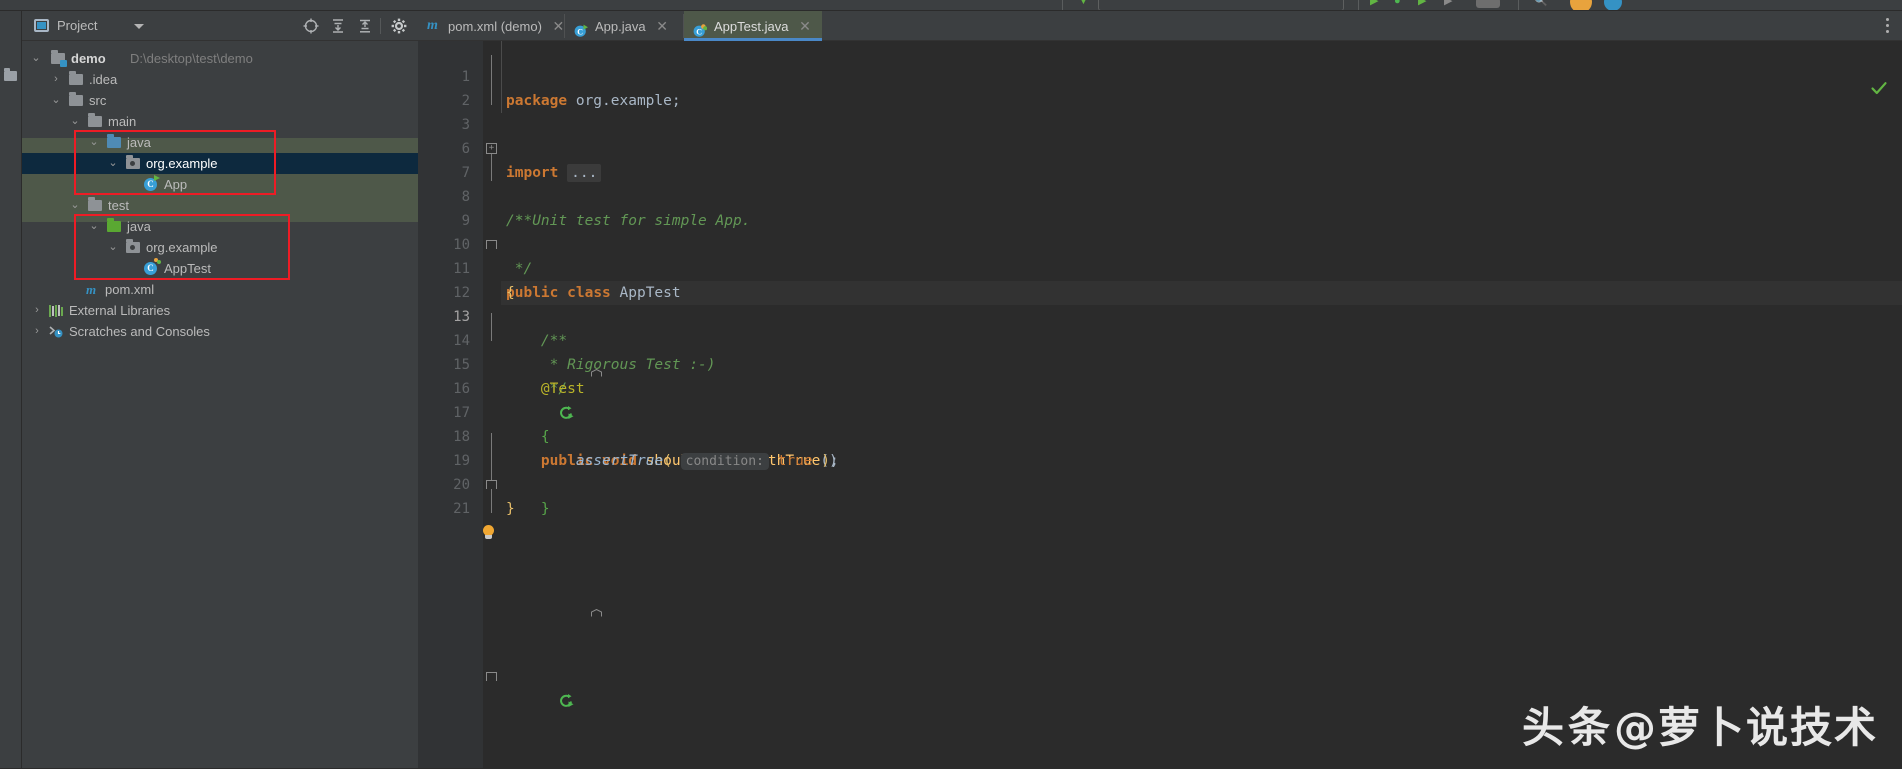 The image size is (1902, 769). I want to click on account-avatar, so click(1613, 5).